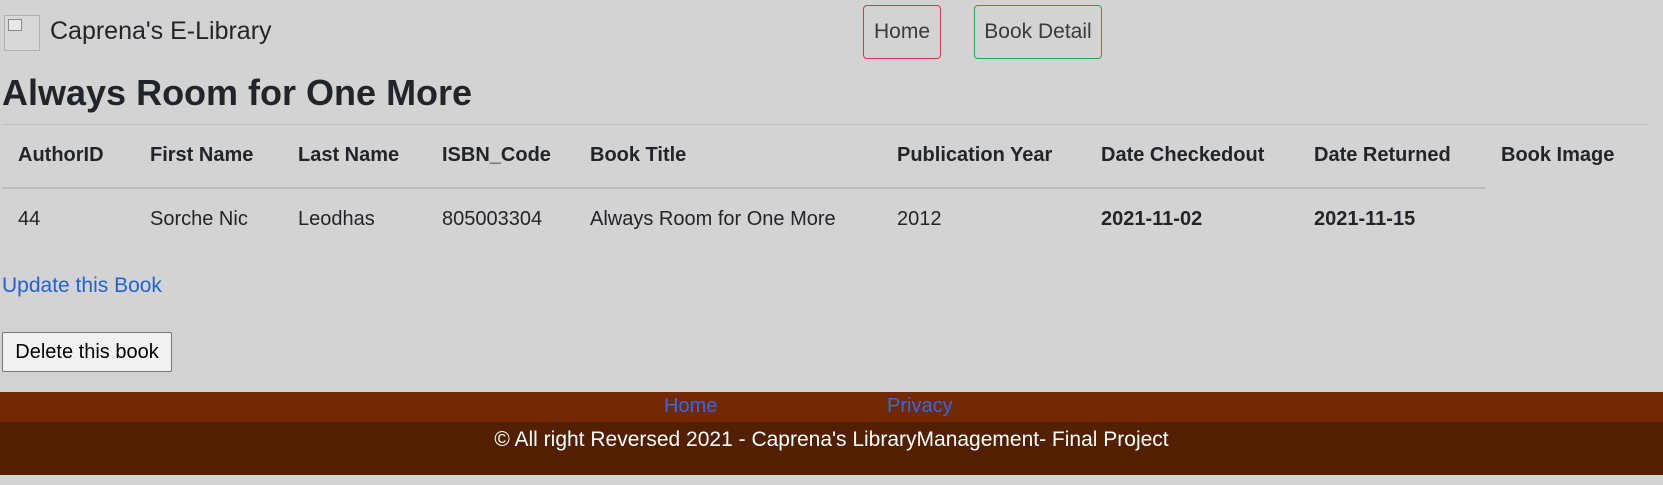  I want to click on update-book-link: Update this Book, so click(82, 286).